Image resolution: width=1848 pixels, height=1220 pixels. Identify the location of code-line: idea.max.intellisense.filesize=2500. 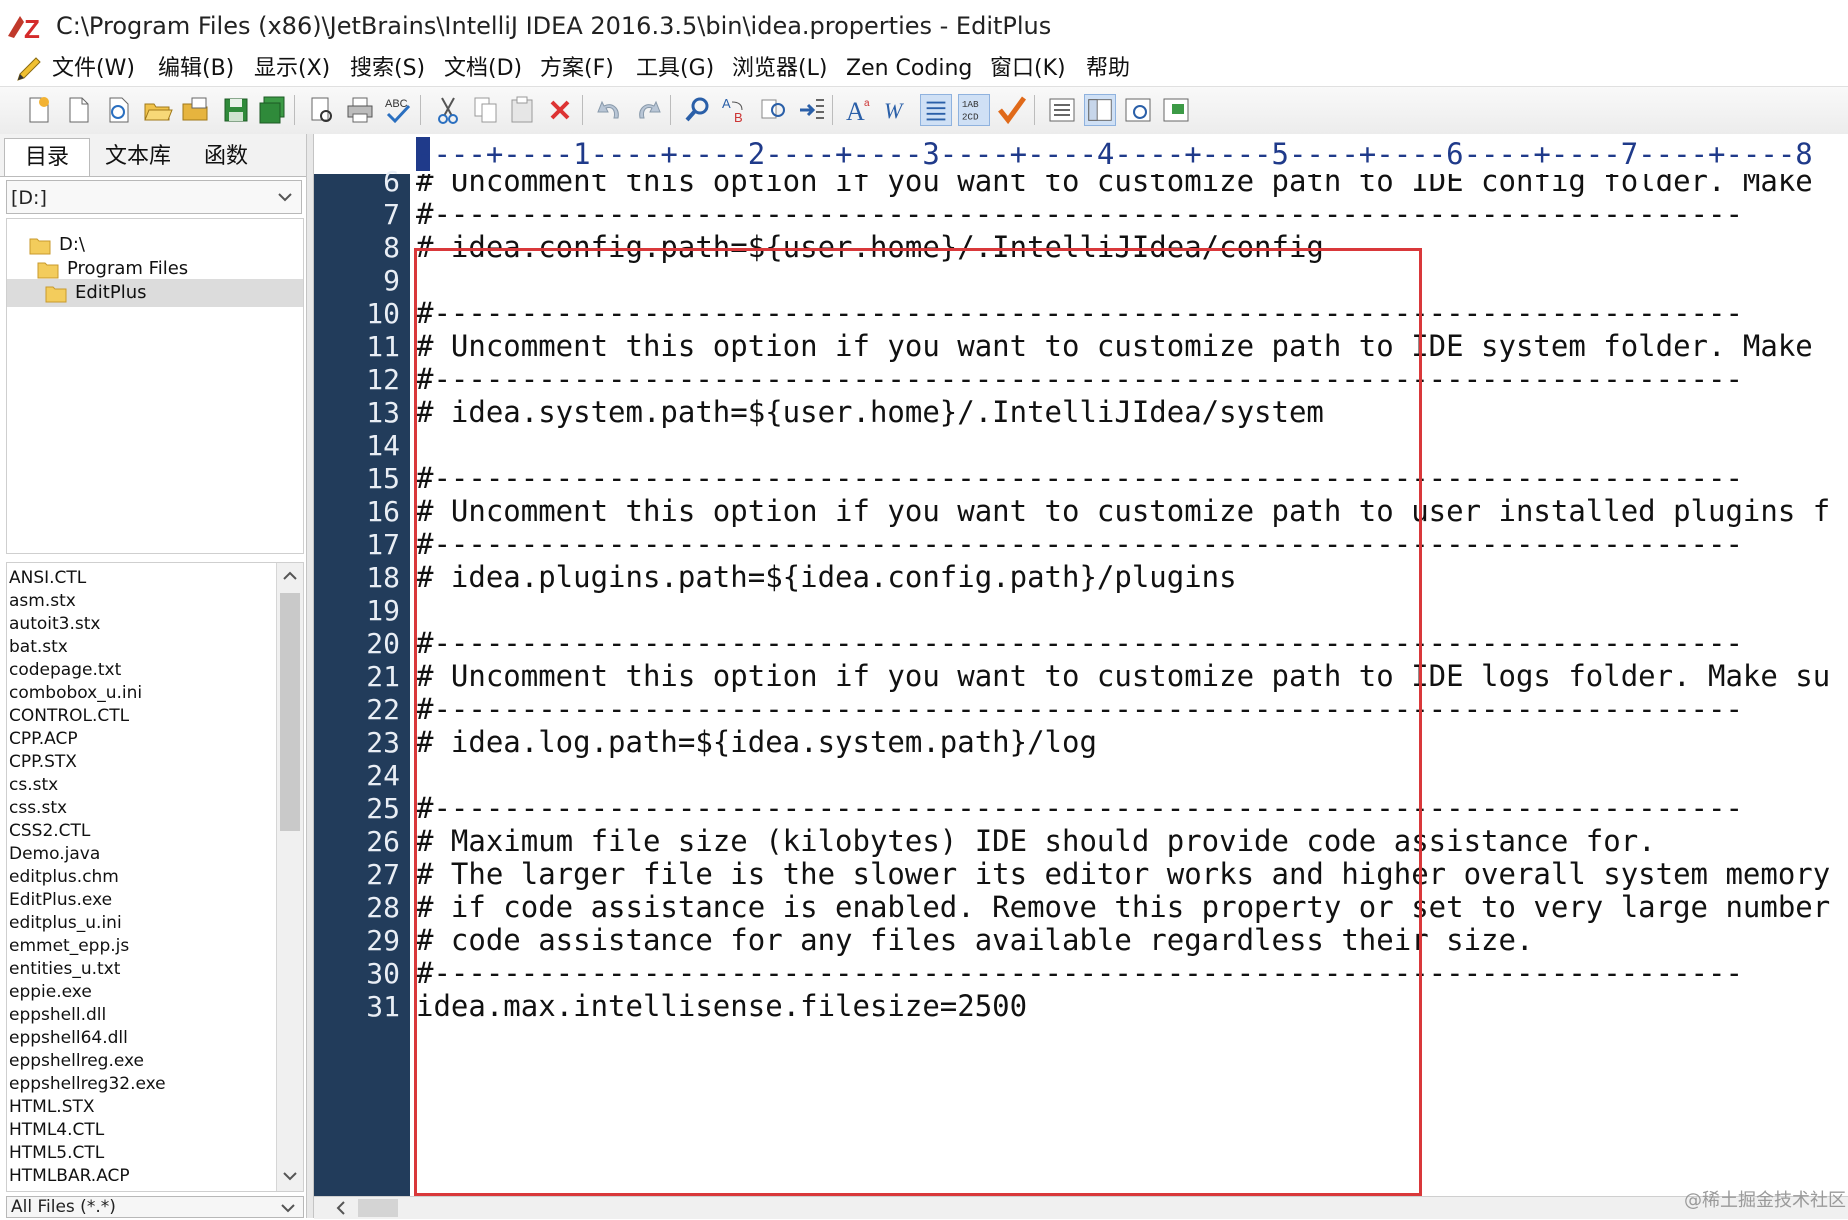
(721, 1006).